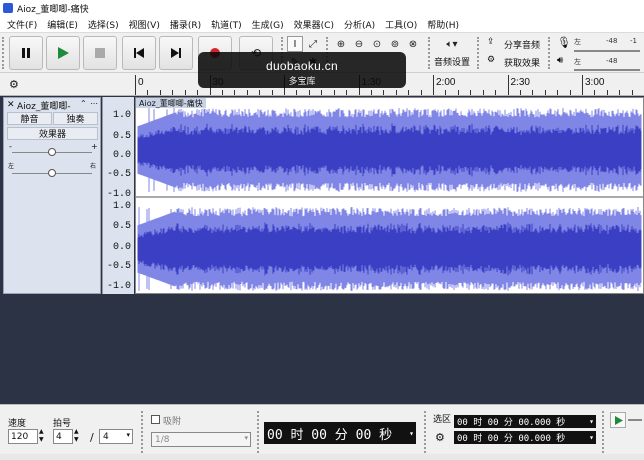 The width and height of the screenshot is (644, 460). I want to click on time-grip, so click(259, 432).